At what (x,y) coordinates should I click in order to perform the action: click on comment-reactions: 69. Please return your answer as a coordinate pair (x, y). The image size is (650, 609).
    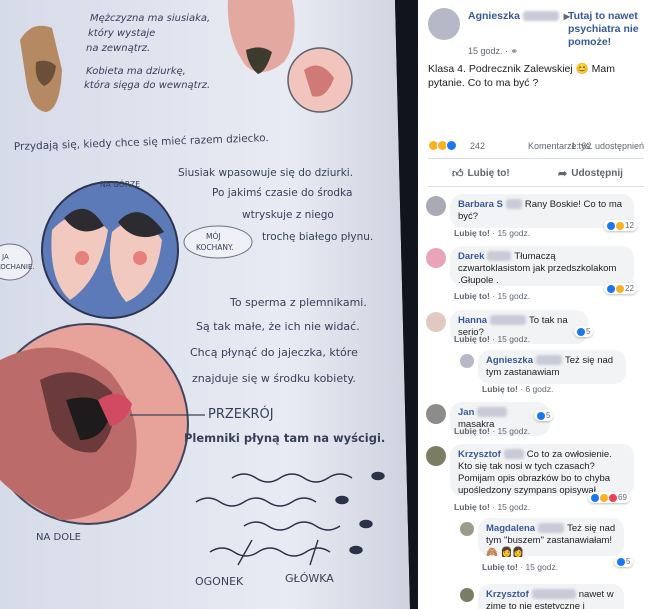
    Looking at the image, I should click on (609, 497).